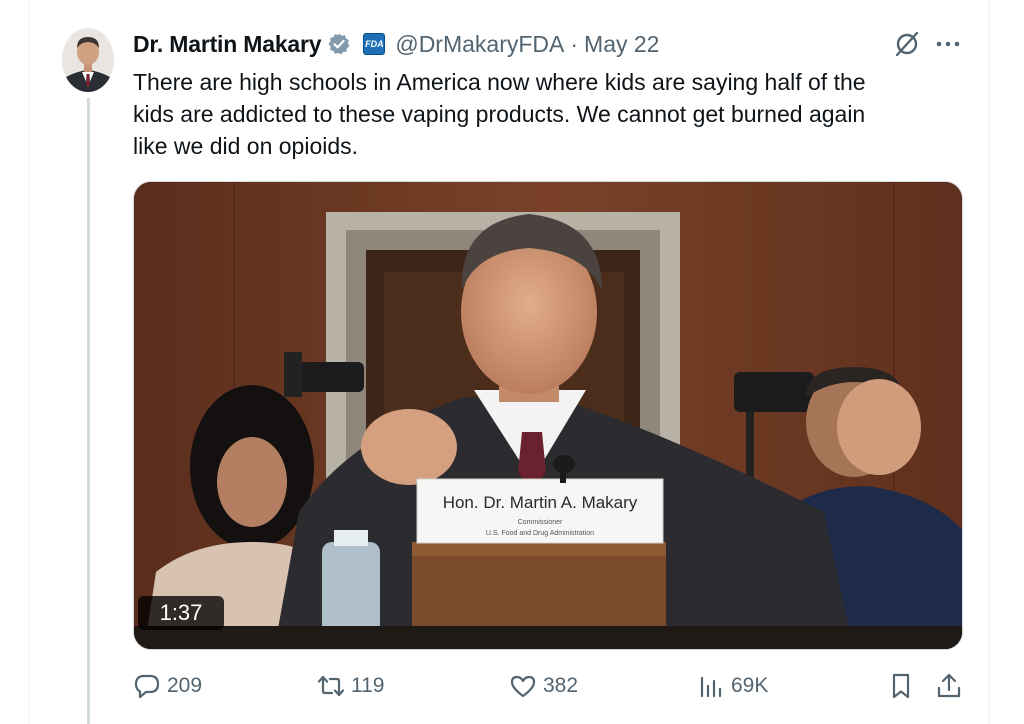 The width and height of the screenshot is (1024, 724). I want to click on reply-button: 209, so click(167, 686).